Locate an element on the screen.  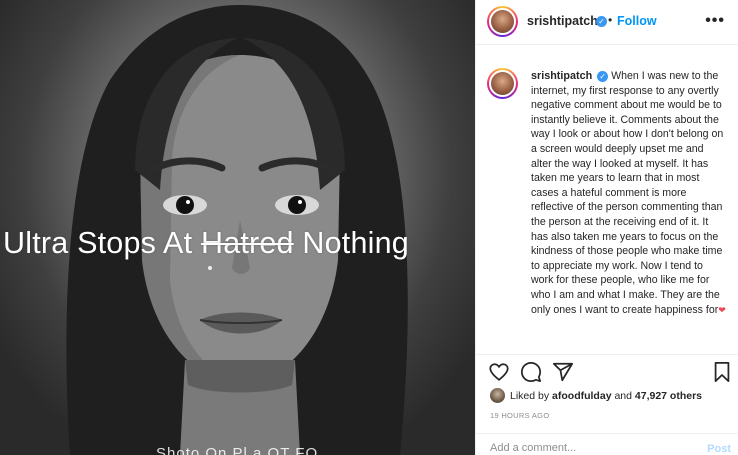
overlay-caption: Ultra Stops At Hatred Nothing is located at coordinates (206, 243).